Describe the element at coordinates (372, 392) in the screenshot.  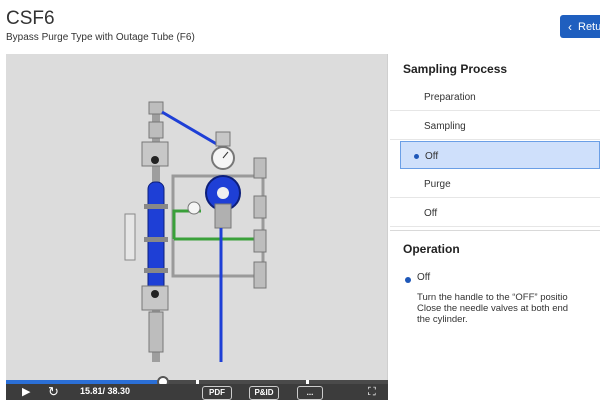
I see `fullscreen-icon: ⛶` at that location.